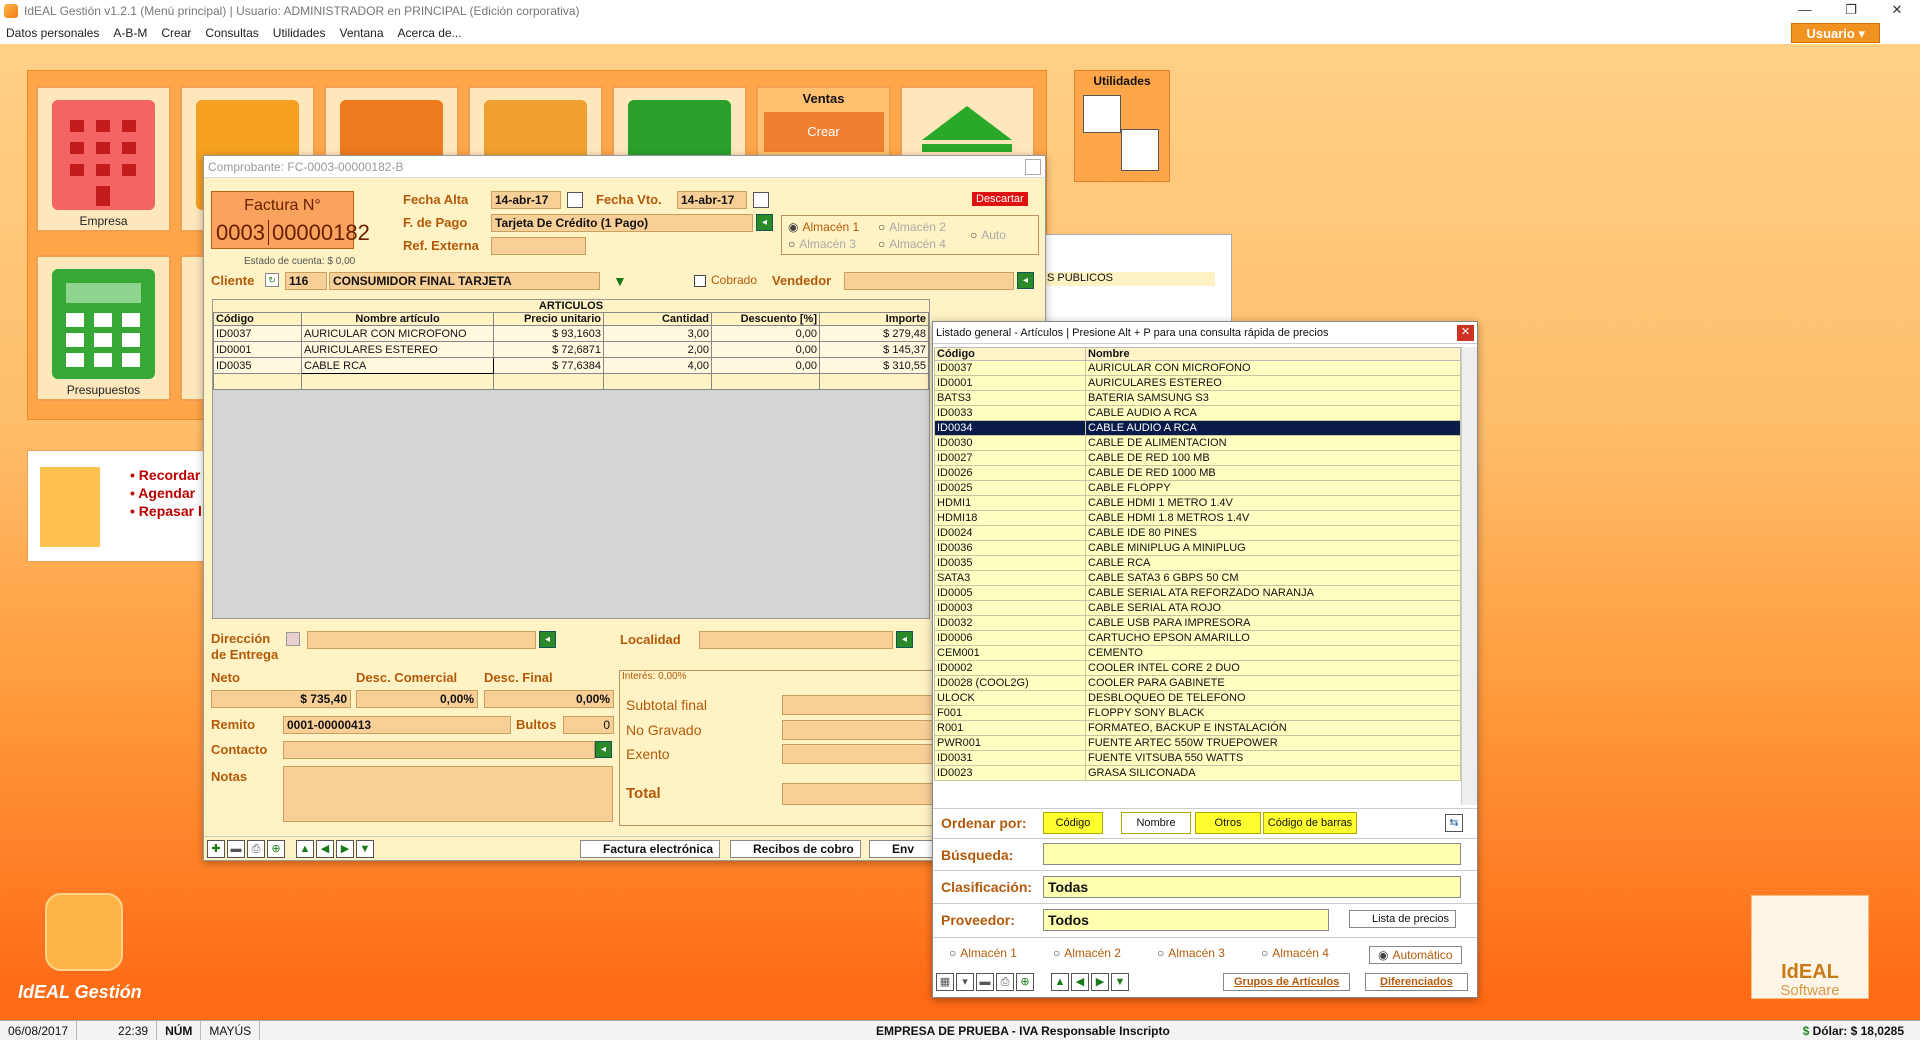 The width and height of the screenshot is (1920, 1040). Describe the element at coordinates (103, 159) in the screenshot. I see `tile-empresa: Empresa` at that location.